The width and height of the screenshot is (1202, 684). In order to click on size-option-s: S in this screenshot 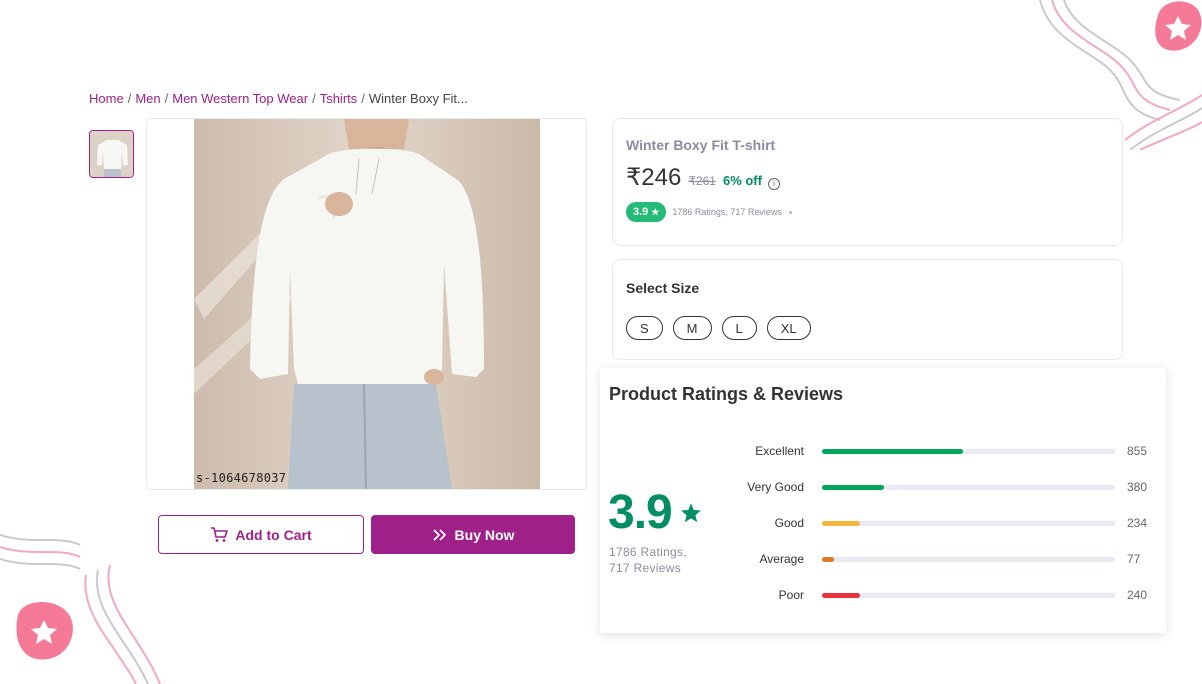, I will do `click(644, 328)`.